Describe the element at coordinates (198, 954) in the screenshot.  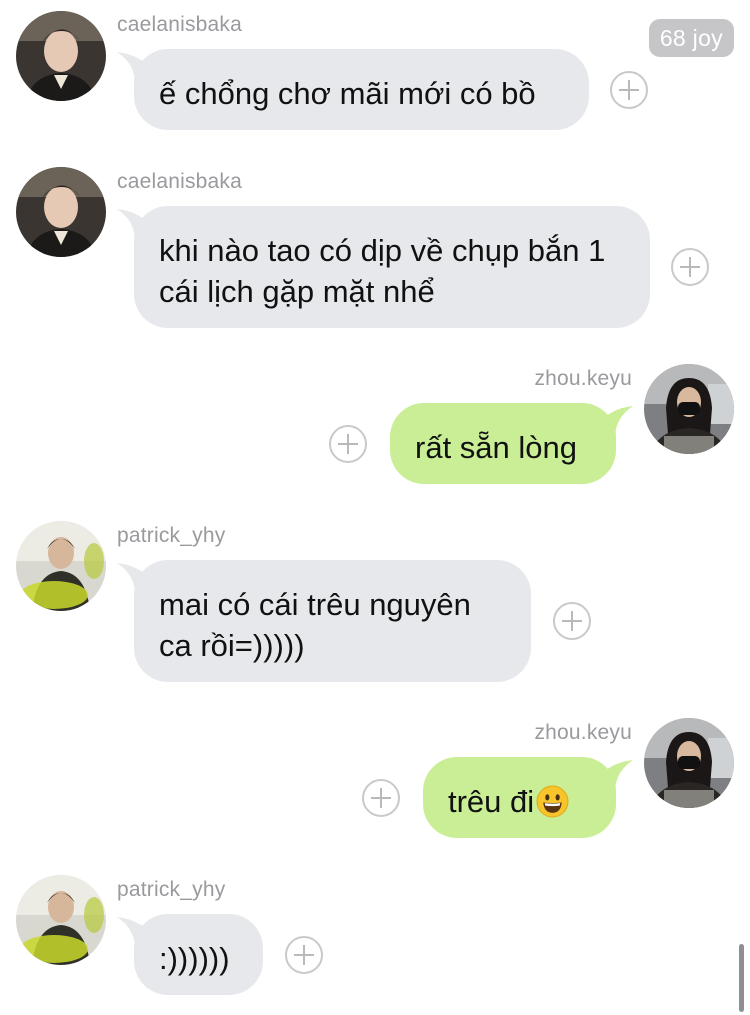
I see `message-bubble: :))))))` at that location.